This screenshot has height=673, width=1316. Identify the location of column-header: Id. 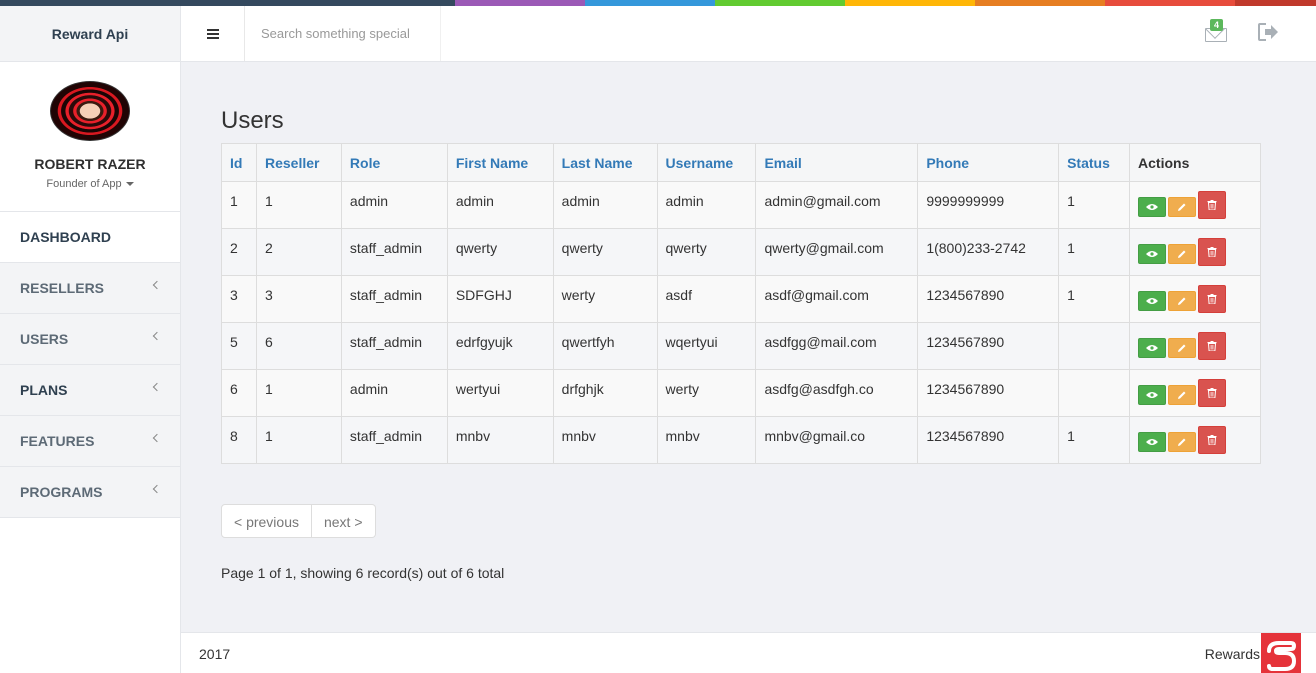
(239, 162).